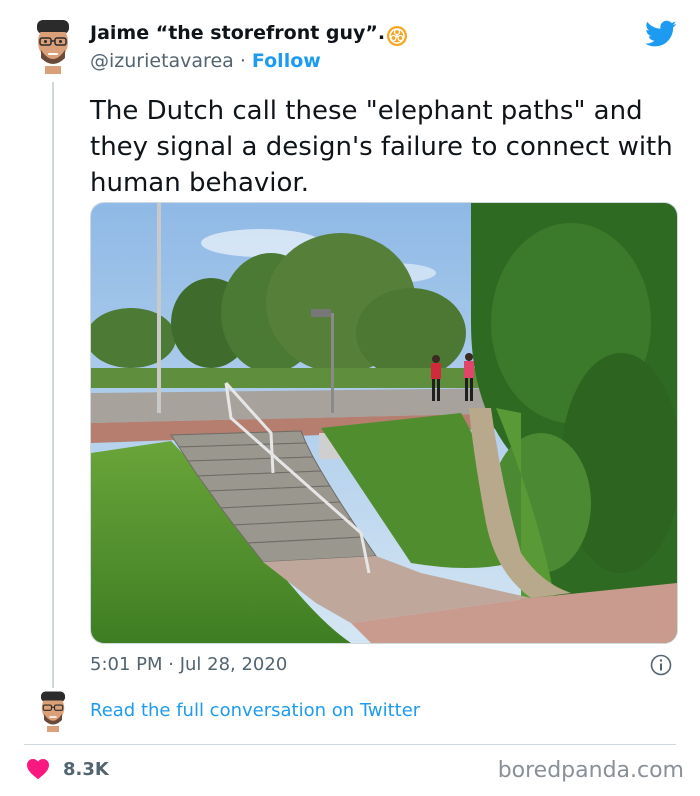 The height and width of the screenshot is (796, 700). What do you see at coordinates (188, 664) in the screenshot?
I see `tweet-timestamp: 5:01 PM · Jul 28, 2020` at bounding box center [188, 664].